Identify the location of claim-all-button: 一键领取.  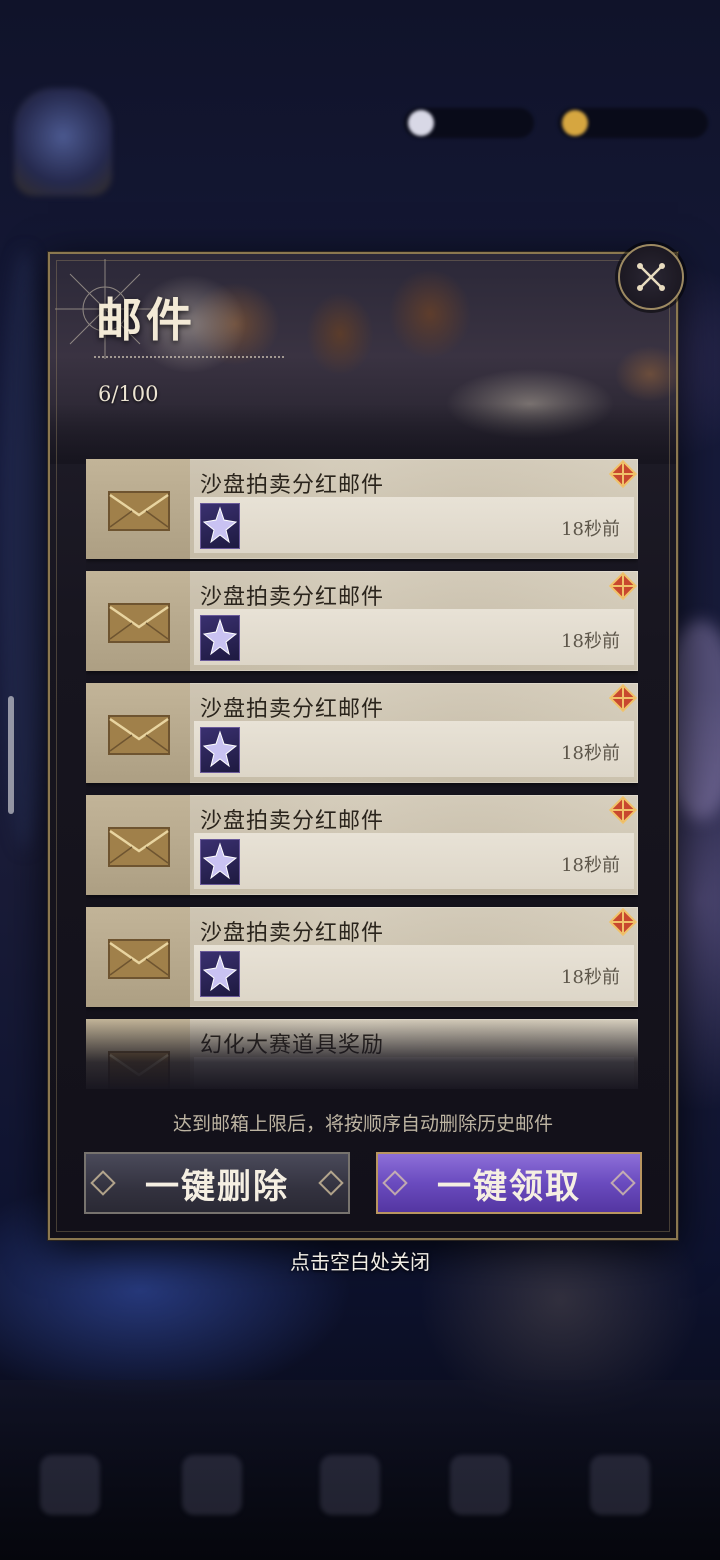
(509, 1183).